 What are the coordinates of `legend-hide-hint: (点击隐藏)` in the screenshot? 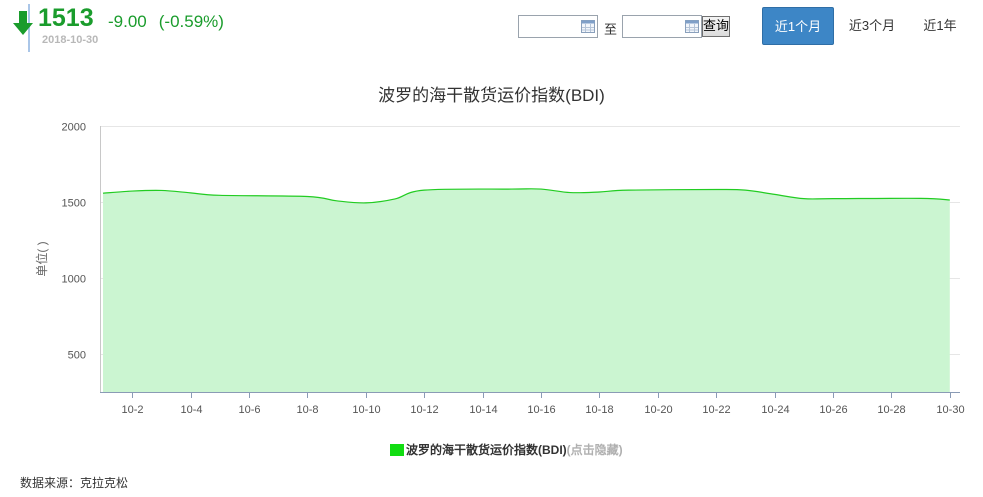 It's located at (594, 450).